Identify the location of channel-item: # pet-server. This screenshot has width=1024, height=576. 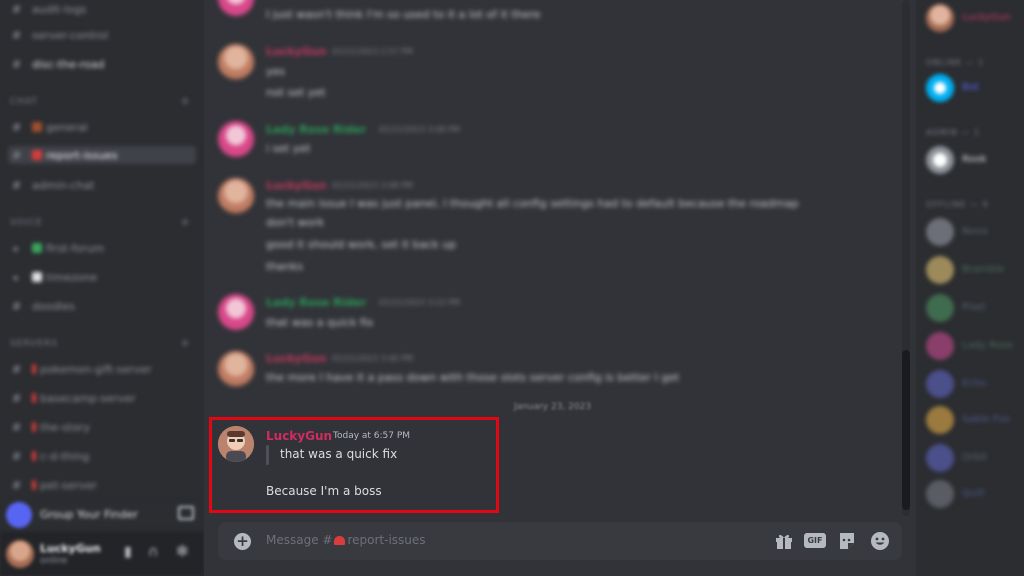
(54, 485).